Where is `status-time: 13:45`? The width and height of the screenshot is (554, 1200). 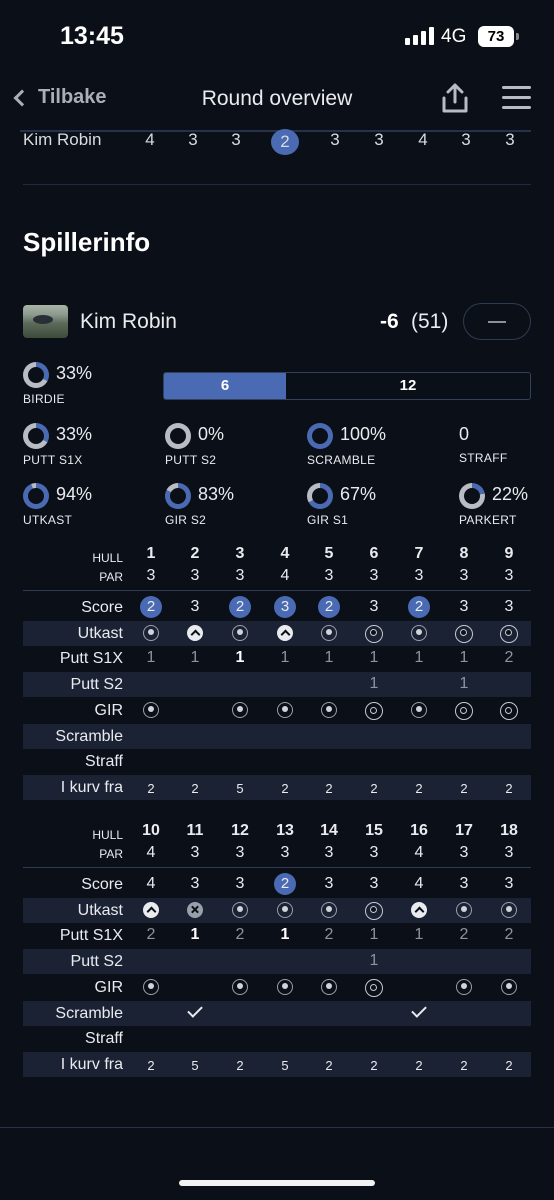
status-time: 13:45 is located at coordinates (92, 36).